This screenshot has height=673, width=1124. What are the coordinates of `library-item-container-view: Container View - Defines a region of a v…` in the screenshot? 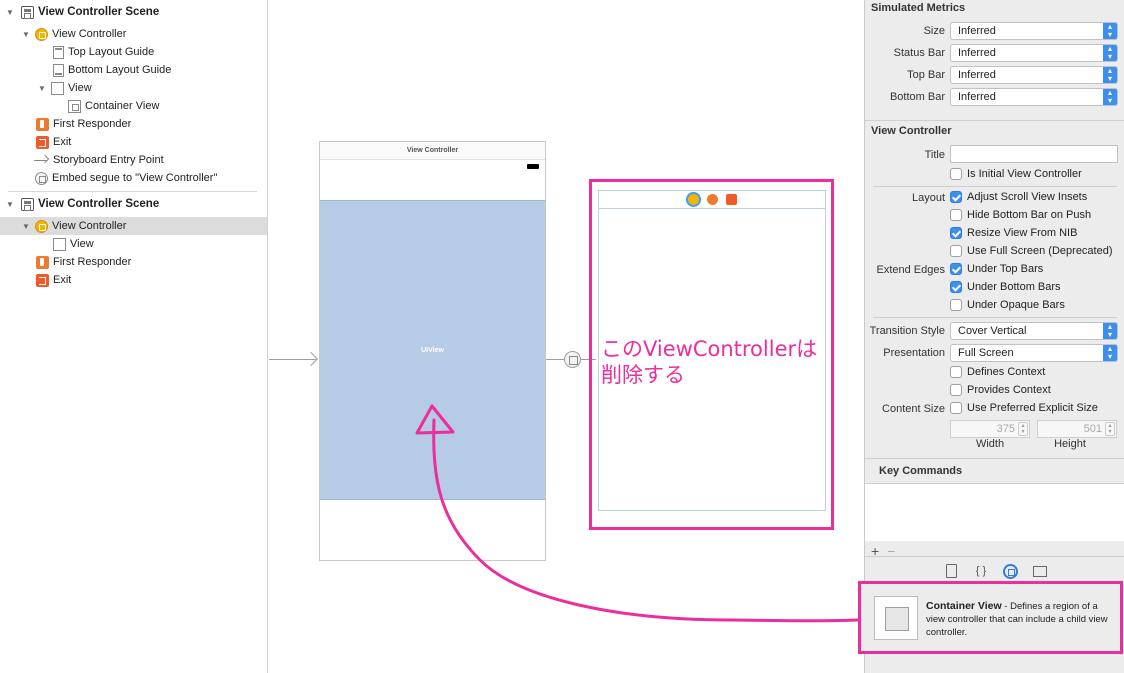 It's located at (990, 617).